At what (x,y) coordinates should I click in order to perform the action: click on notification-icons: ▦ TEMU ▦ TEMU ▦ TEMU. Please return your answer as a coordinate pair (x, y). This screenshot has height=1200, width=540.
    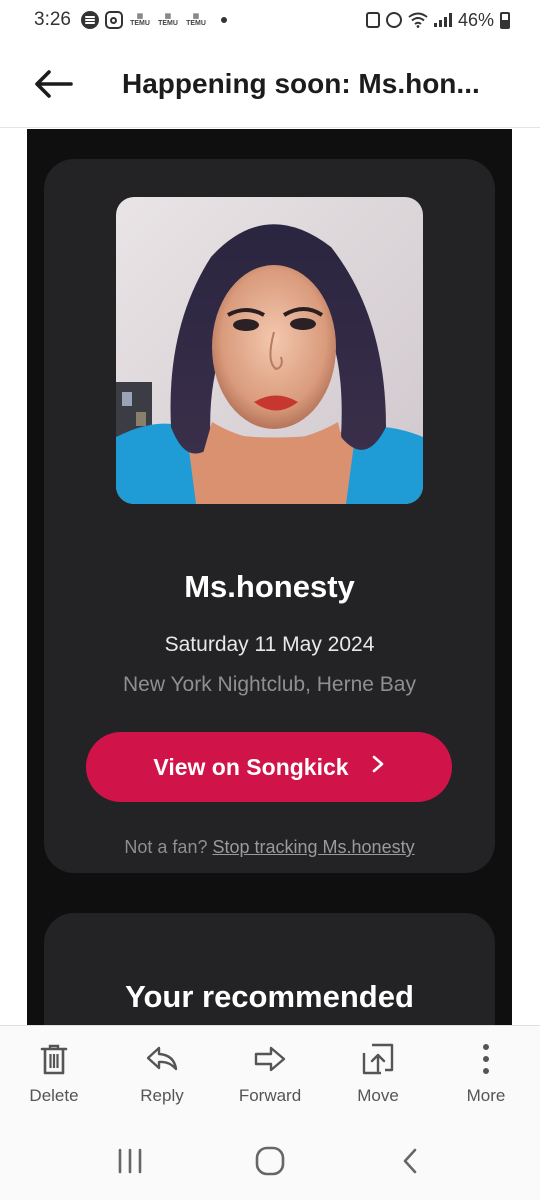
    Looking at the image, I should click on (153, 20).